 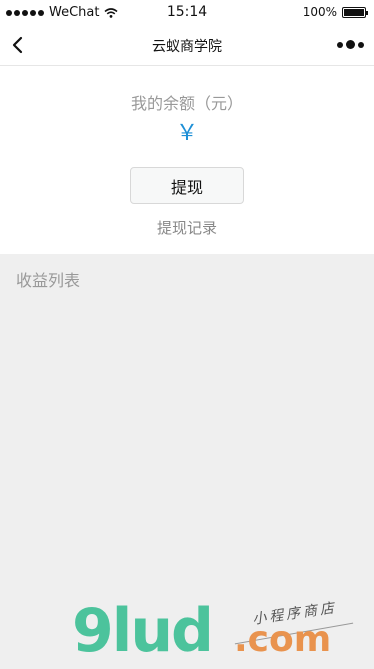 I want to click on earnings-list-title: 收益列表, so click(x=48, y=280).